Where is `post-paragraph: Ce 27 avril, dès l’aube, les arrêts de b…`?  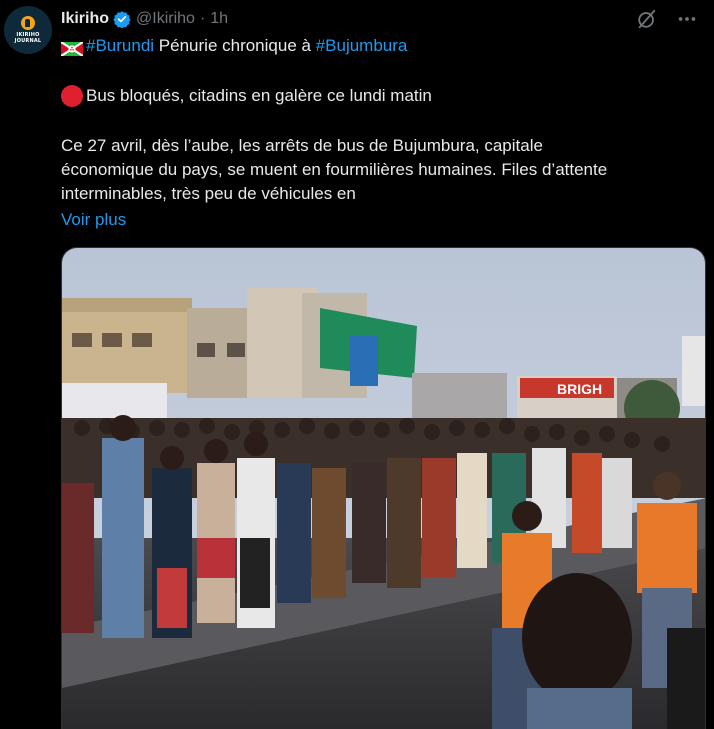 post-paragraph: Ce 27 avril, dès l’aube, les arrêts de b… is located at coordinates (381, 170).